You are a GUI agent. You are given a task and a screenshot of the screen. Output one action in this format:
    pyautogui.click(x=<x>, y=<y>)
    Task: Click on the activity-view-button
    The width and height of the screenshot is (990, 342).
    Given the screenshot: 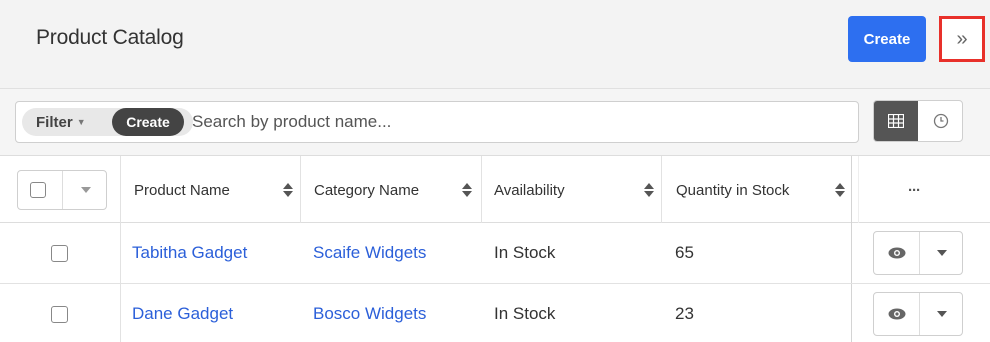 What is the action you would take?
    pyautogui.click(x=940, y=121)
    